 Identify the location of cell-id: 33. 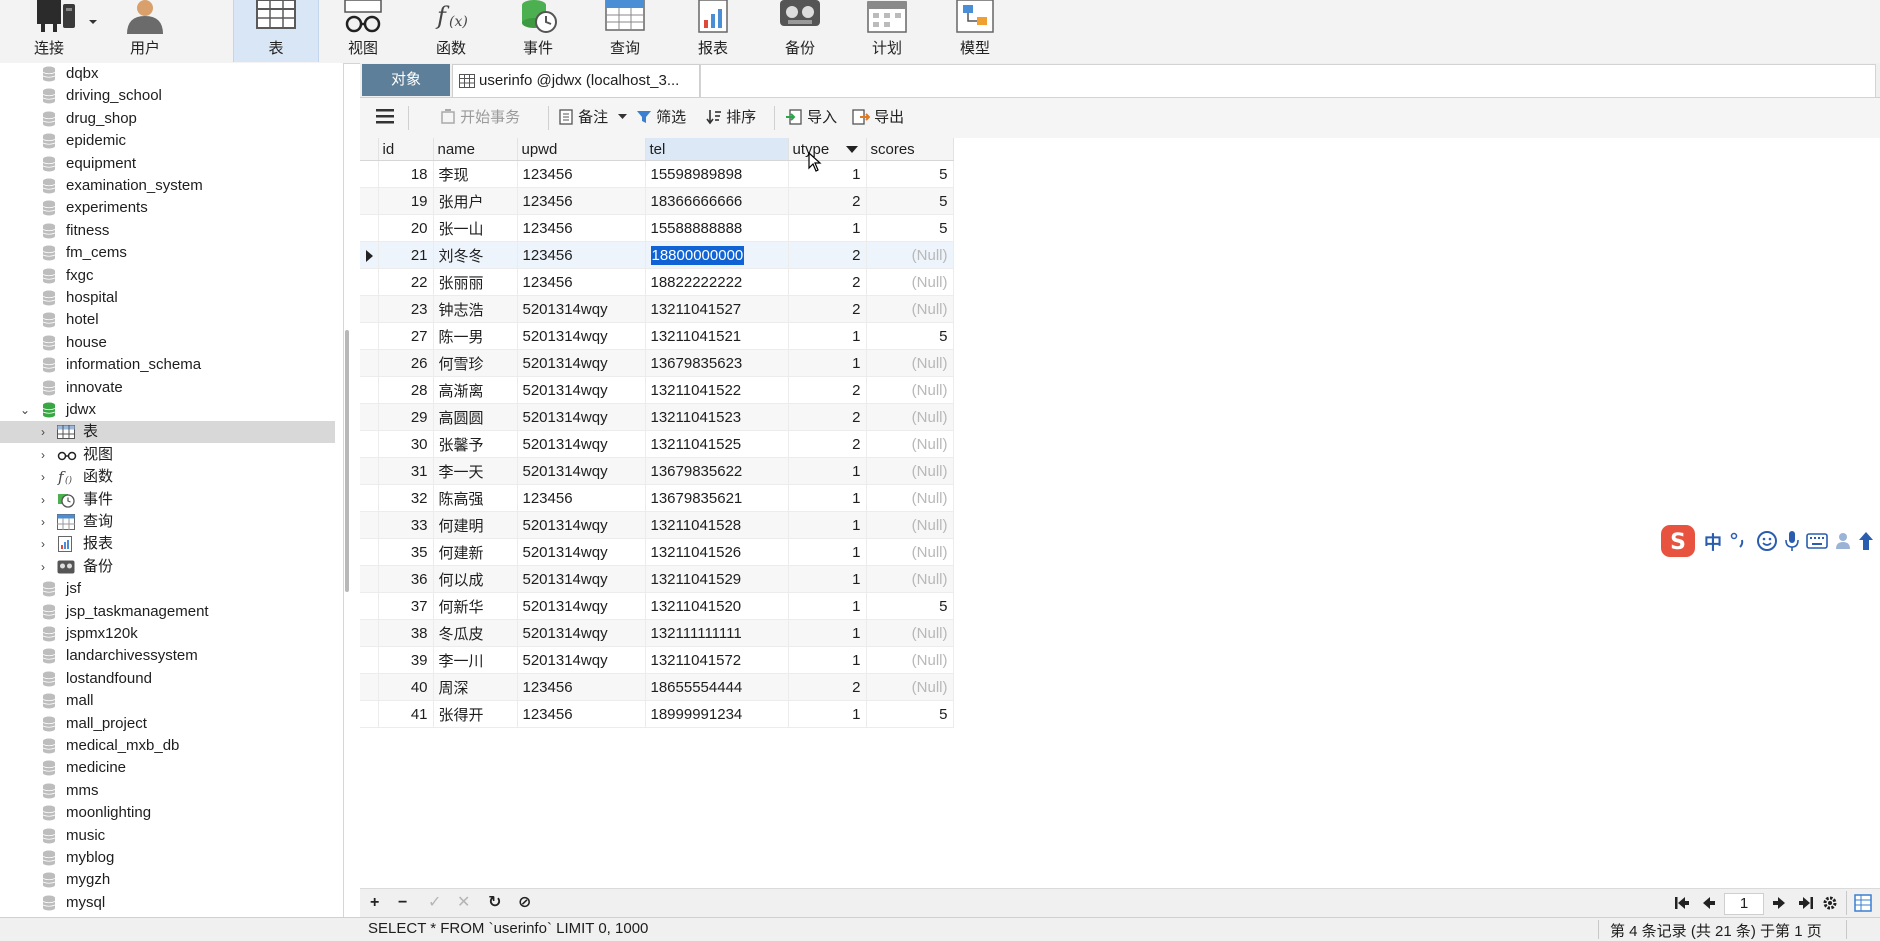
(406, 525).